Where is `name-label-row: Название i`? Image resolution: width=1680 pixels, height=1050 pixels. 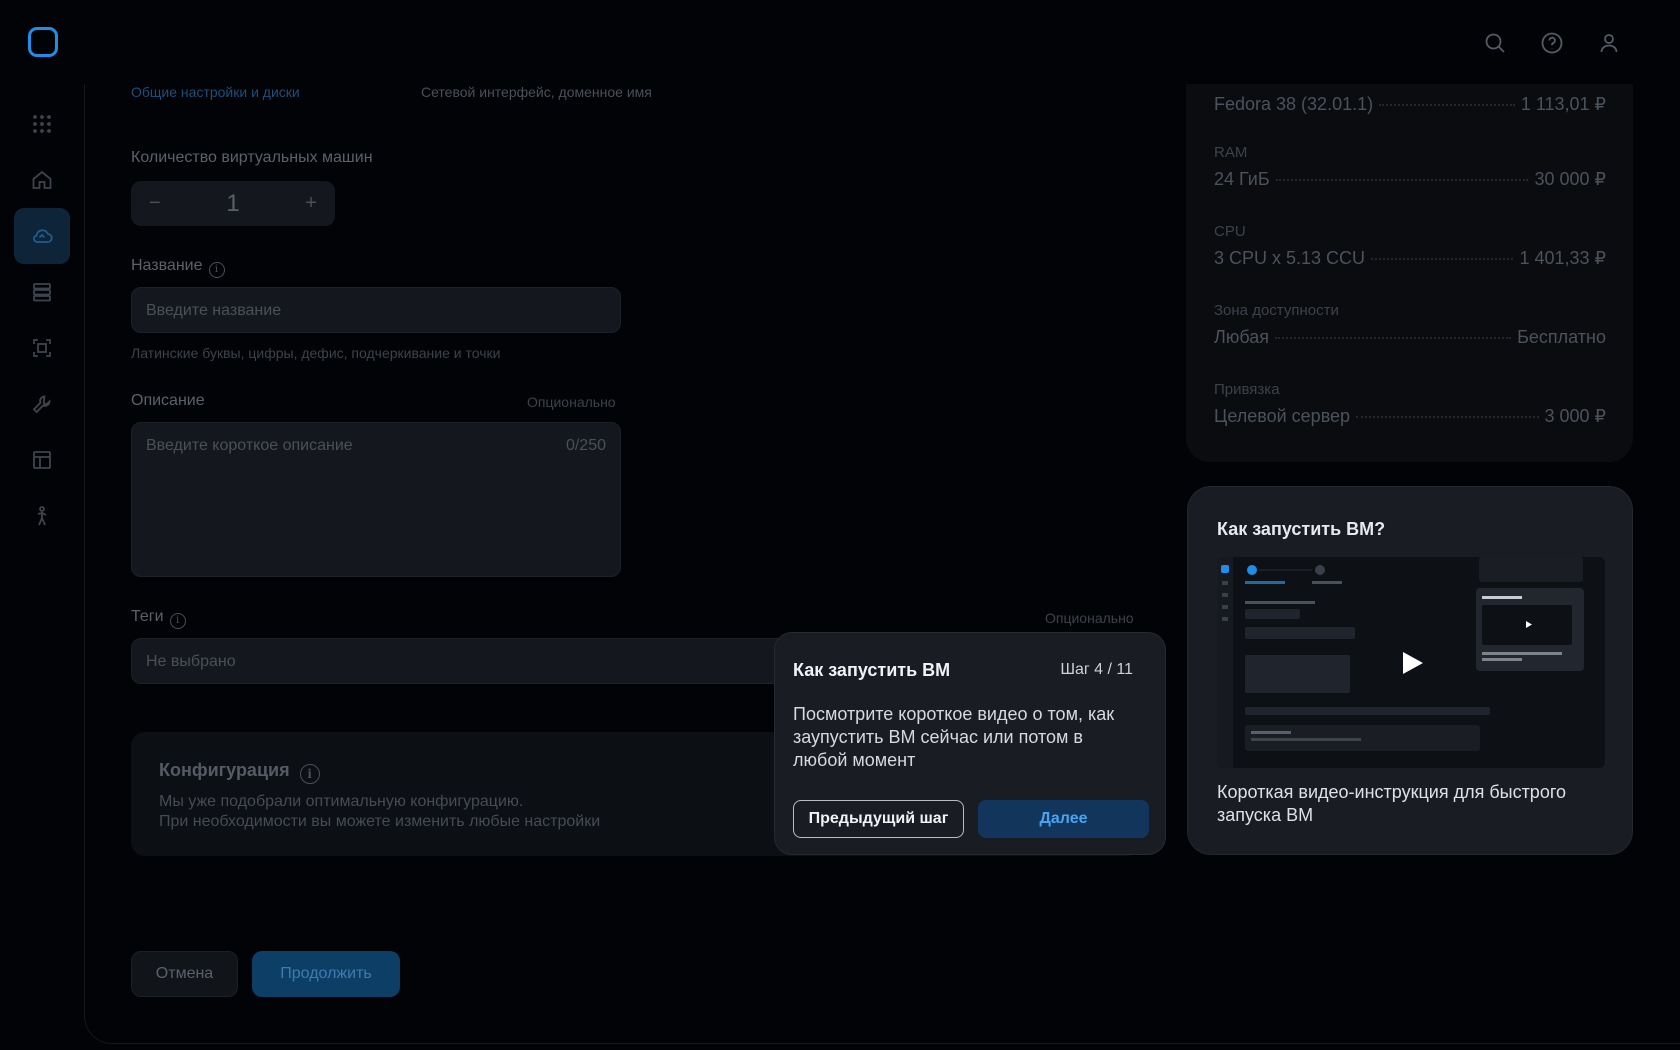
name-label-row: Название i is located at coordinates (178, 267).